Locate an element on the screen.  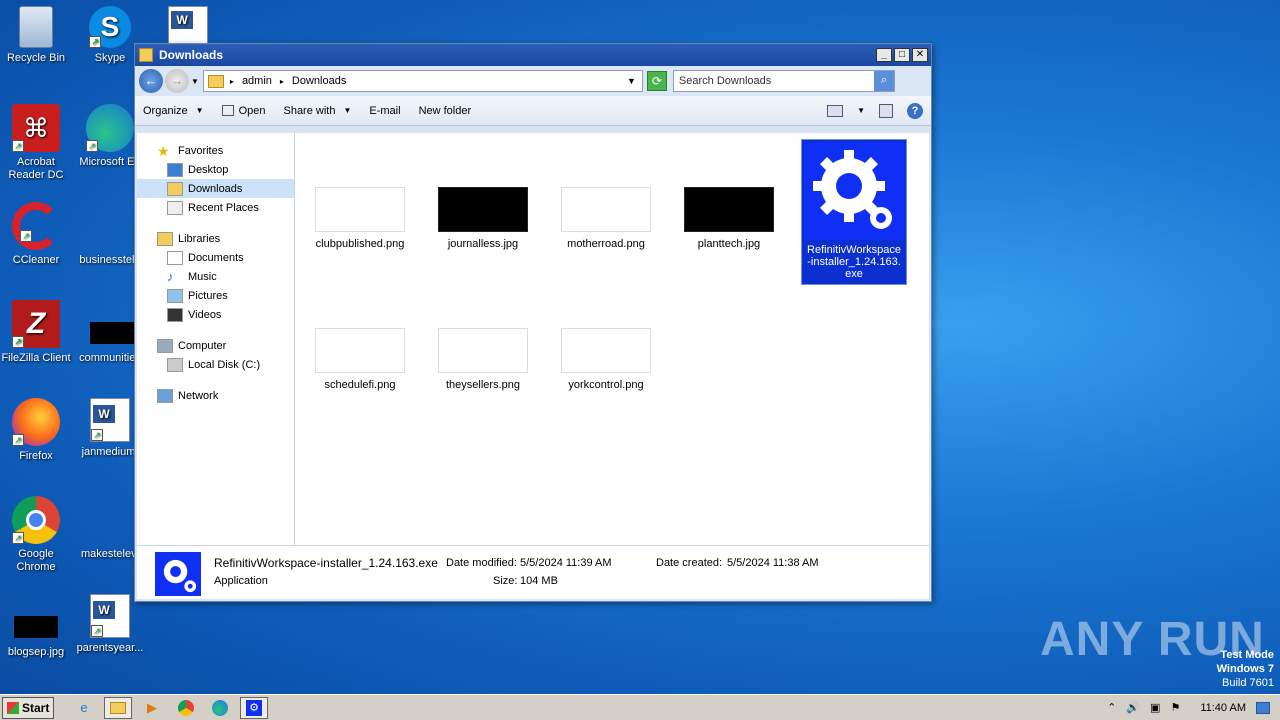
organize-button: Organize ▼ is located at coordinates (173, 111).